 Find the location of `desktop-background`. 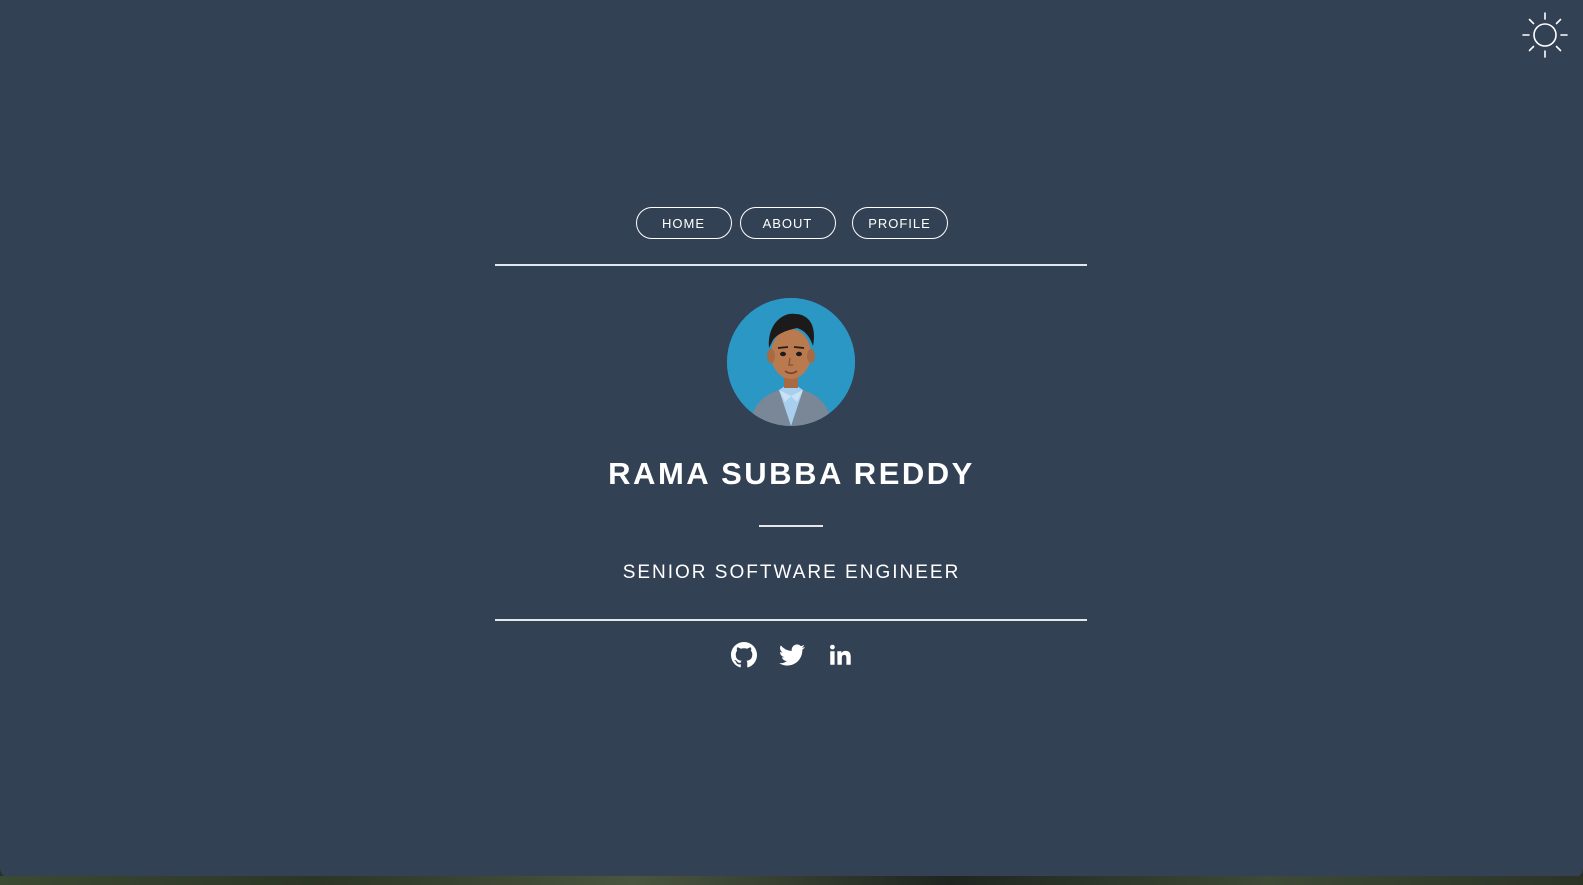

desktop-background is located at coordinates (791, 880).